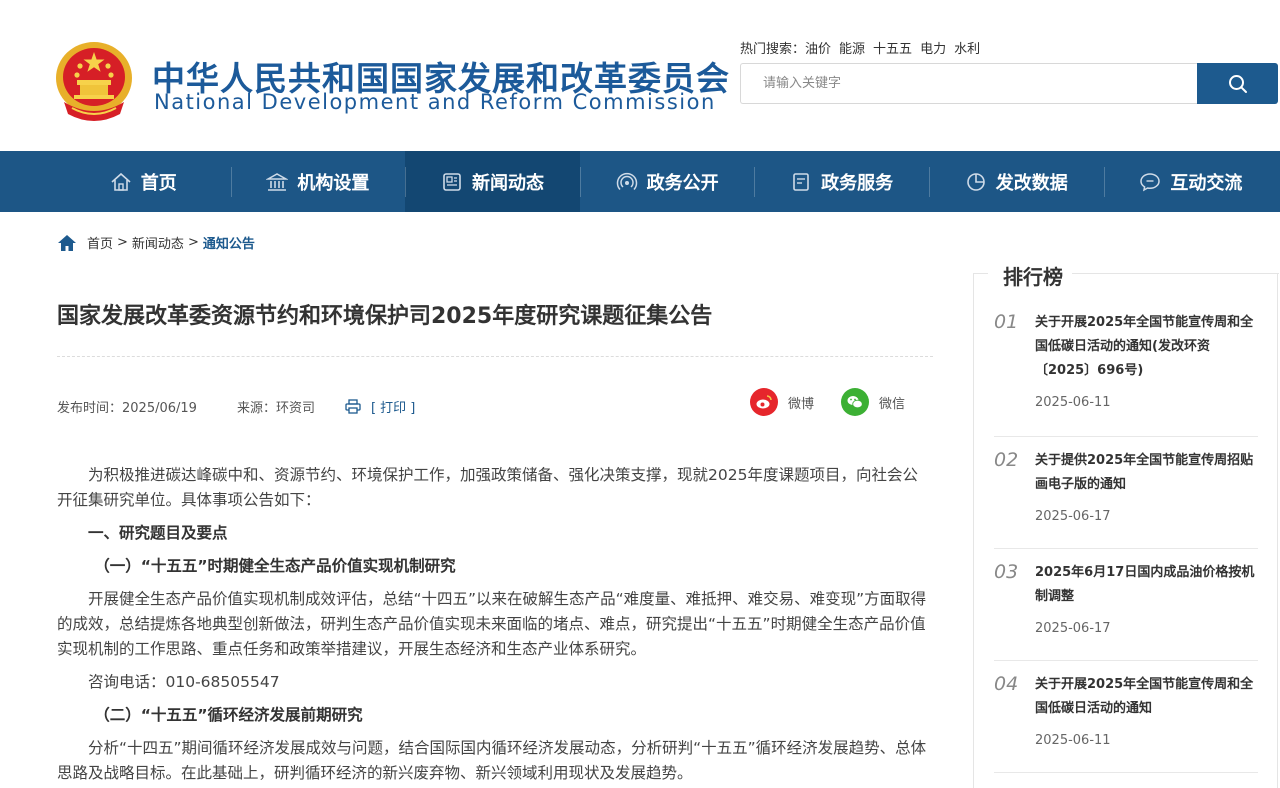 The width and height of the screenshot is (1280, 788). What do you see at coordinates (1126, 605) in the screenshot?
I see `ranking-item: 03 2025年6月17日国内成品油价格按机制调整 2025-06-17` at bounding box center [1126, 605].